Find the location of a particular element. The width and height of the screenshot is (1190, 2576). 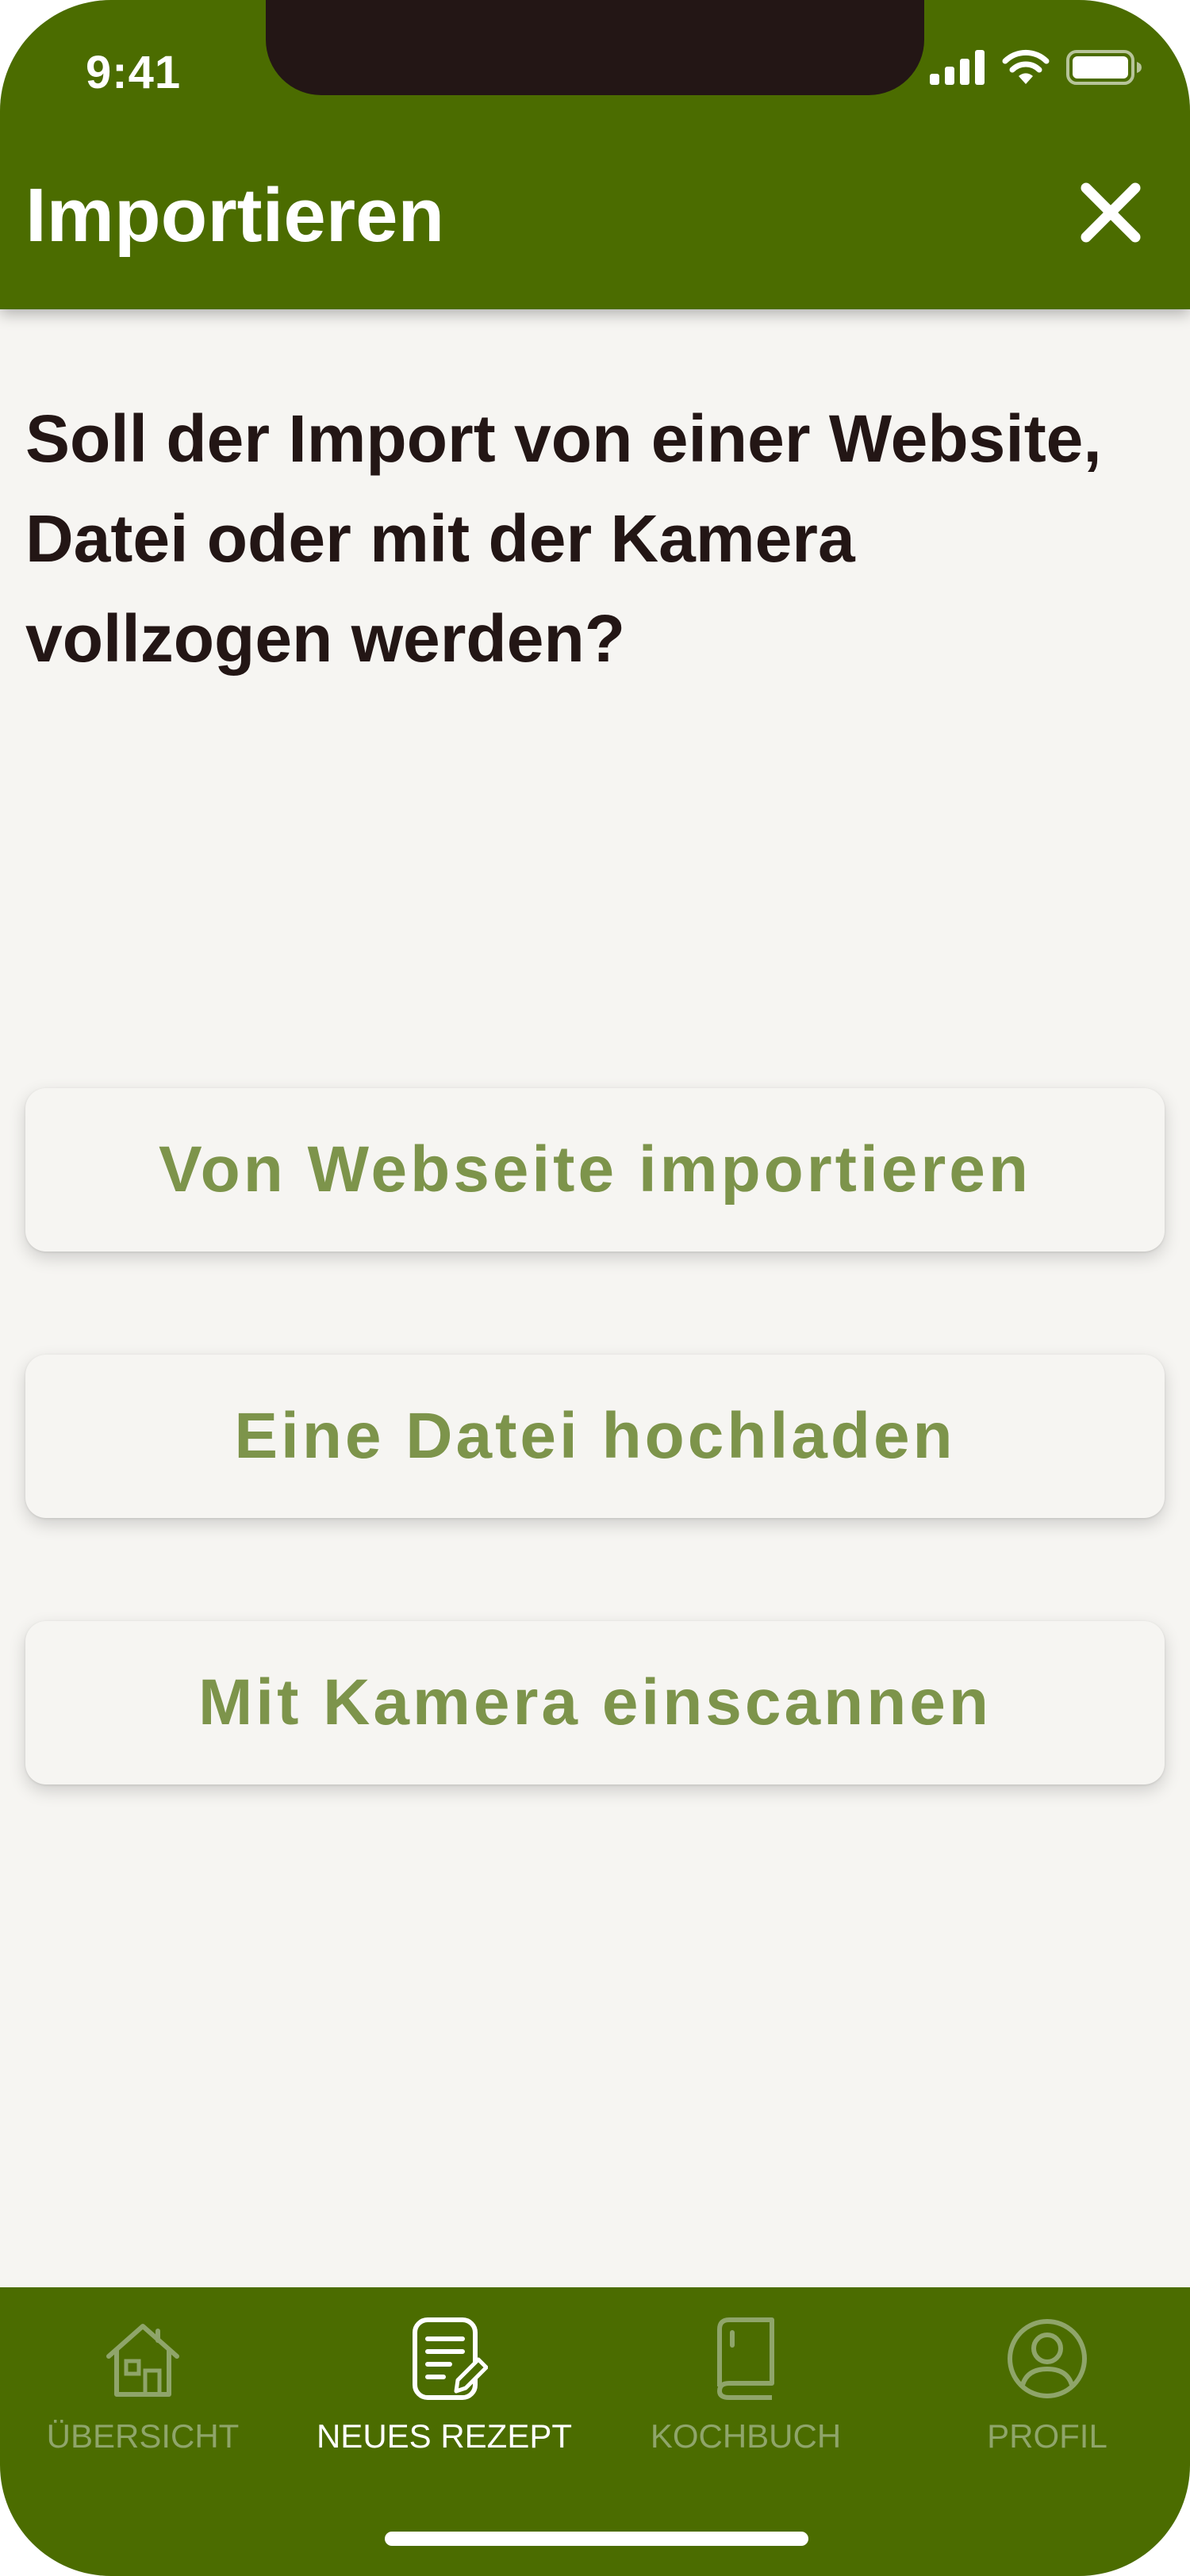

status-time: 9:41 is located at coordinates (134, 72).